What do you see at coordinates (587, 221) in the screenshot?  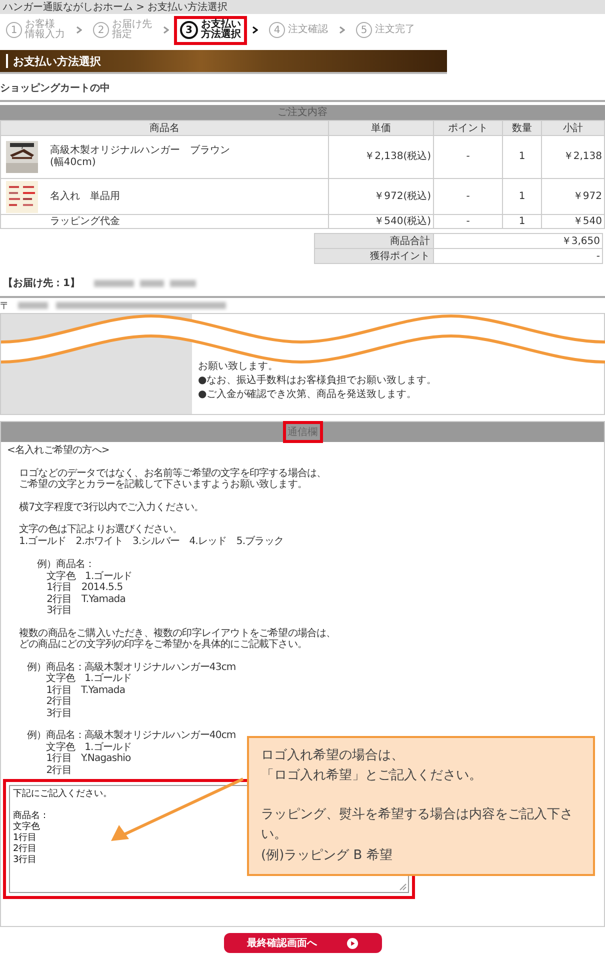 I see `subtotal: ￥540` at bounding box center [587, 221].